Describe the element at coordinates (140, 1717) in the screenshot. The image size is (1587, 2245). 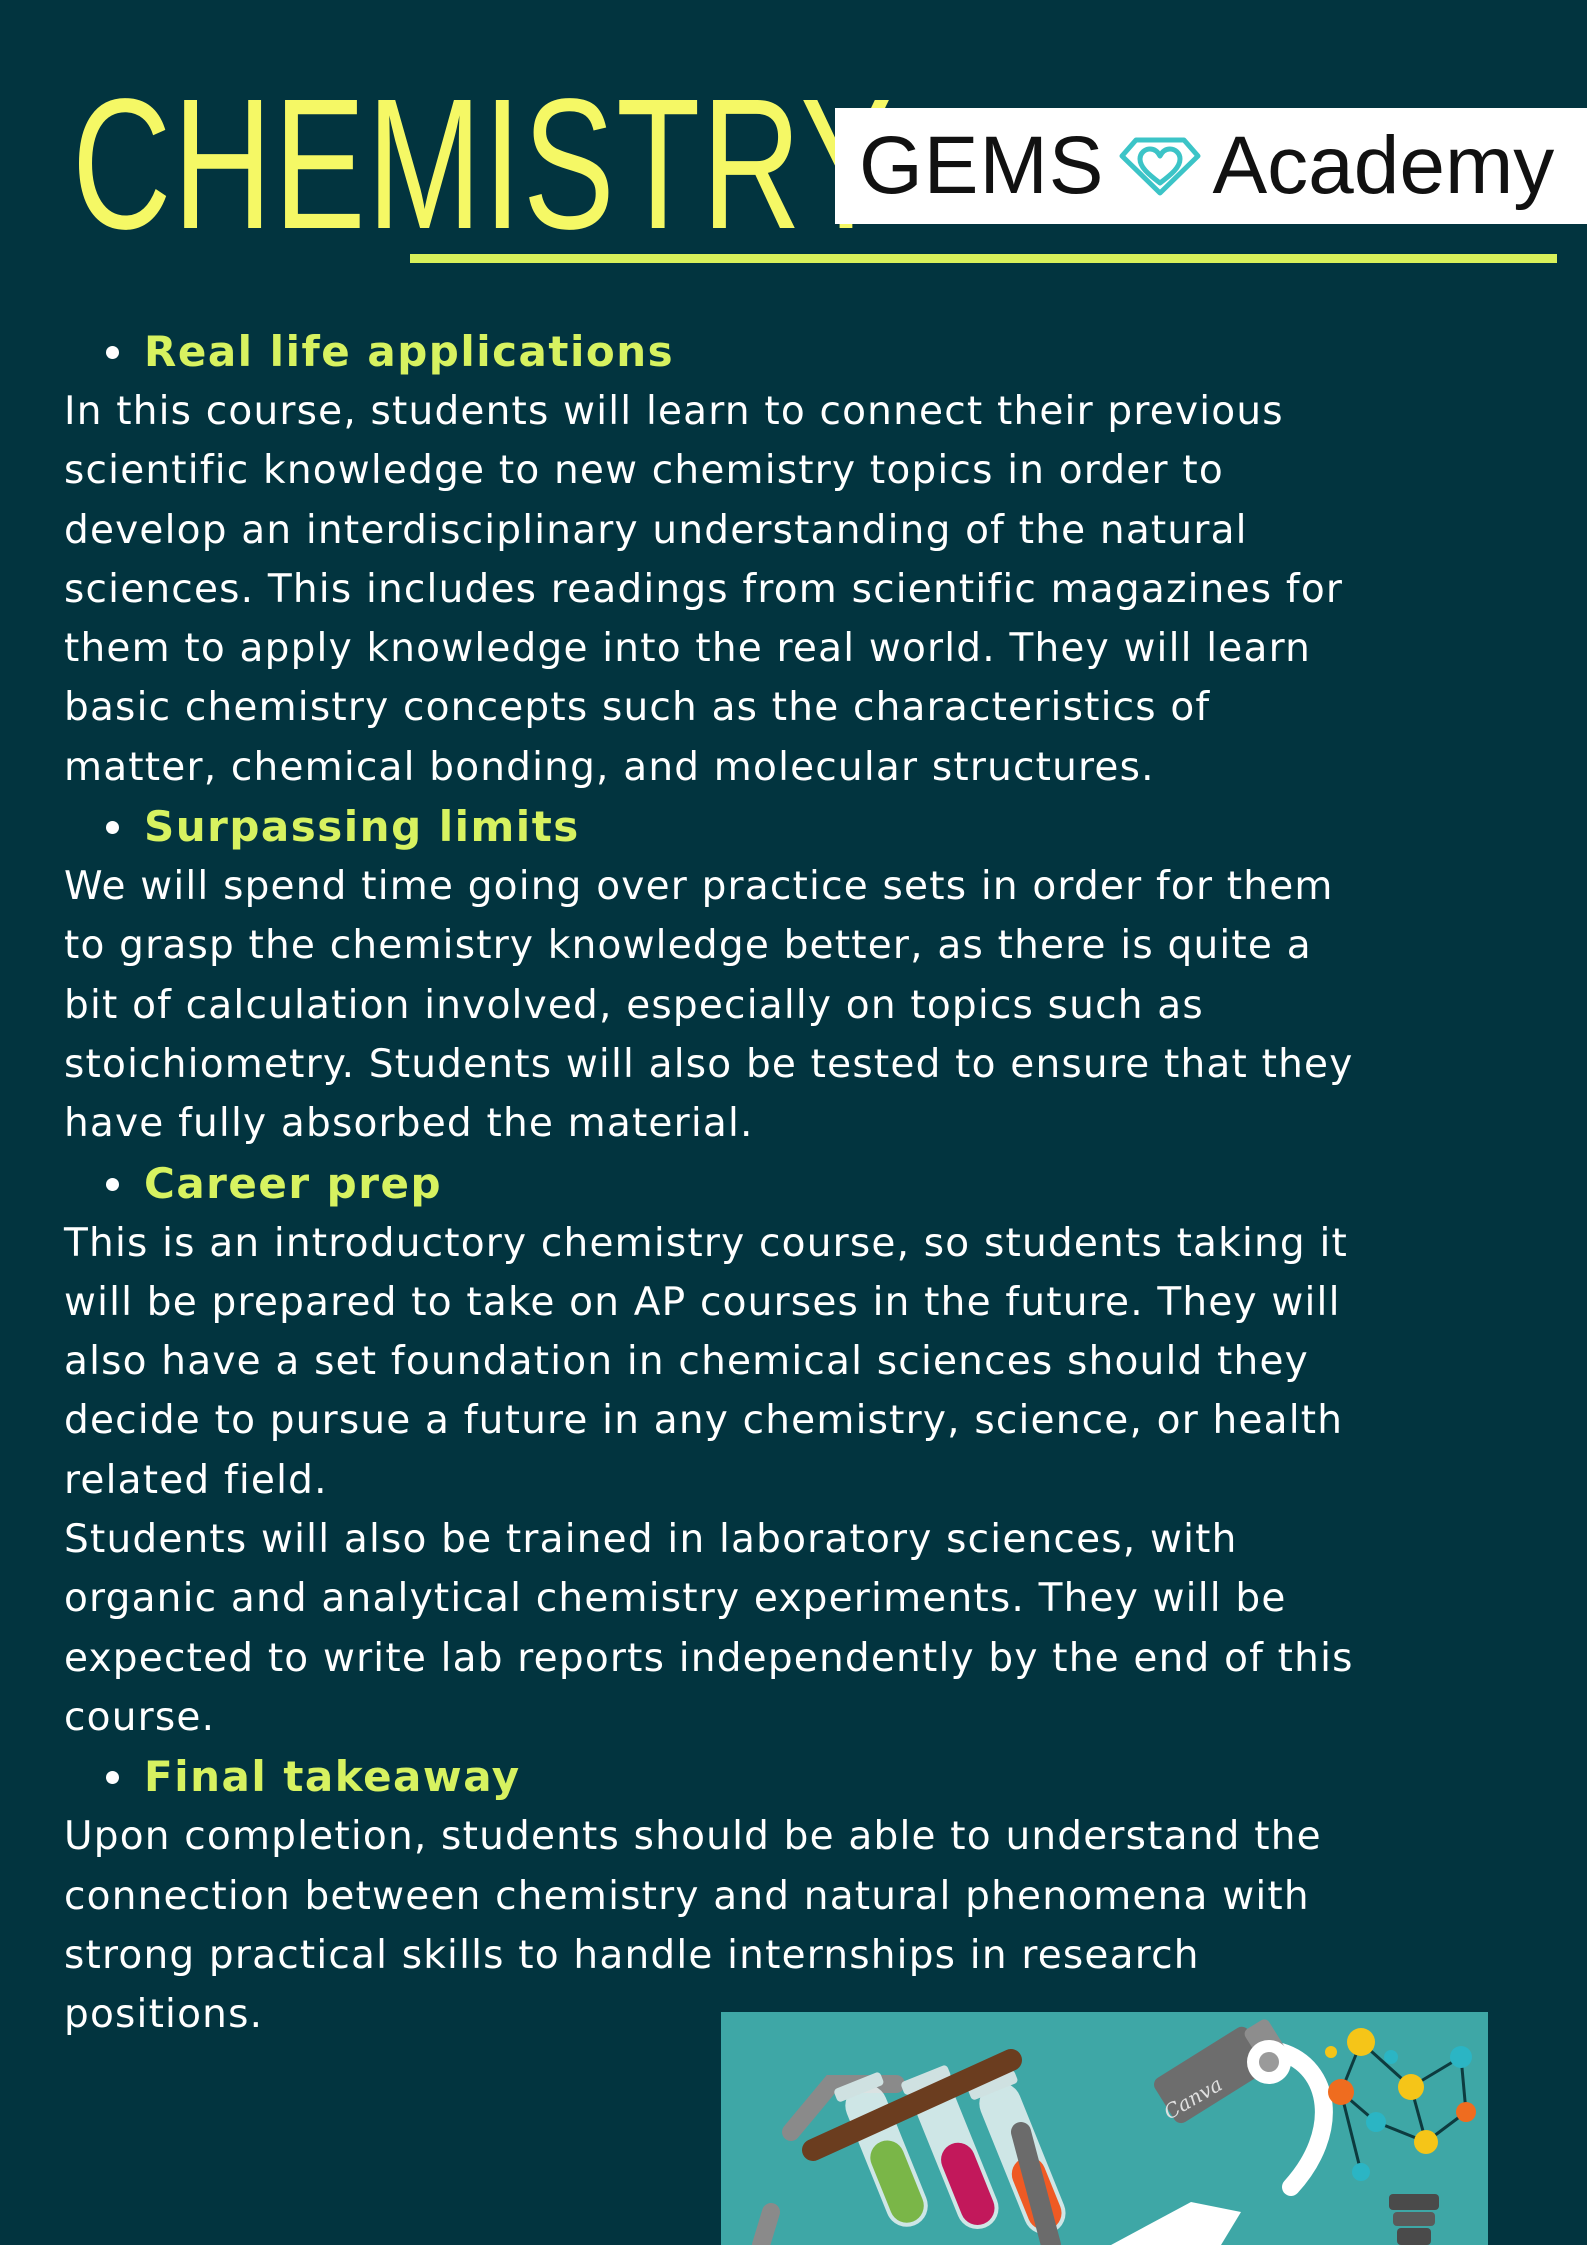
I see `paragraph-line: course.` at that location.